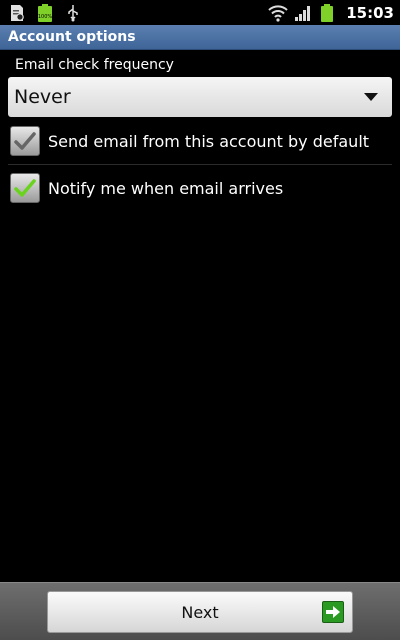 The height and width of the screenshot is (640, 400). I want to click on battery-icon, so click(329, 12).